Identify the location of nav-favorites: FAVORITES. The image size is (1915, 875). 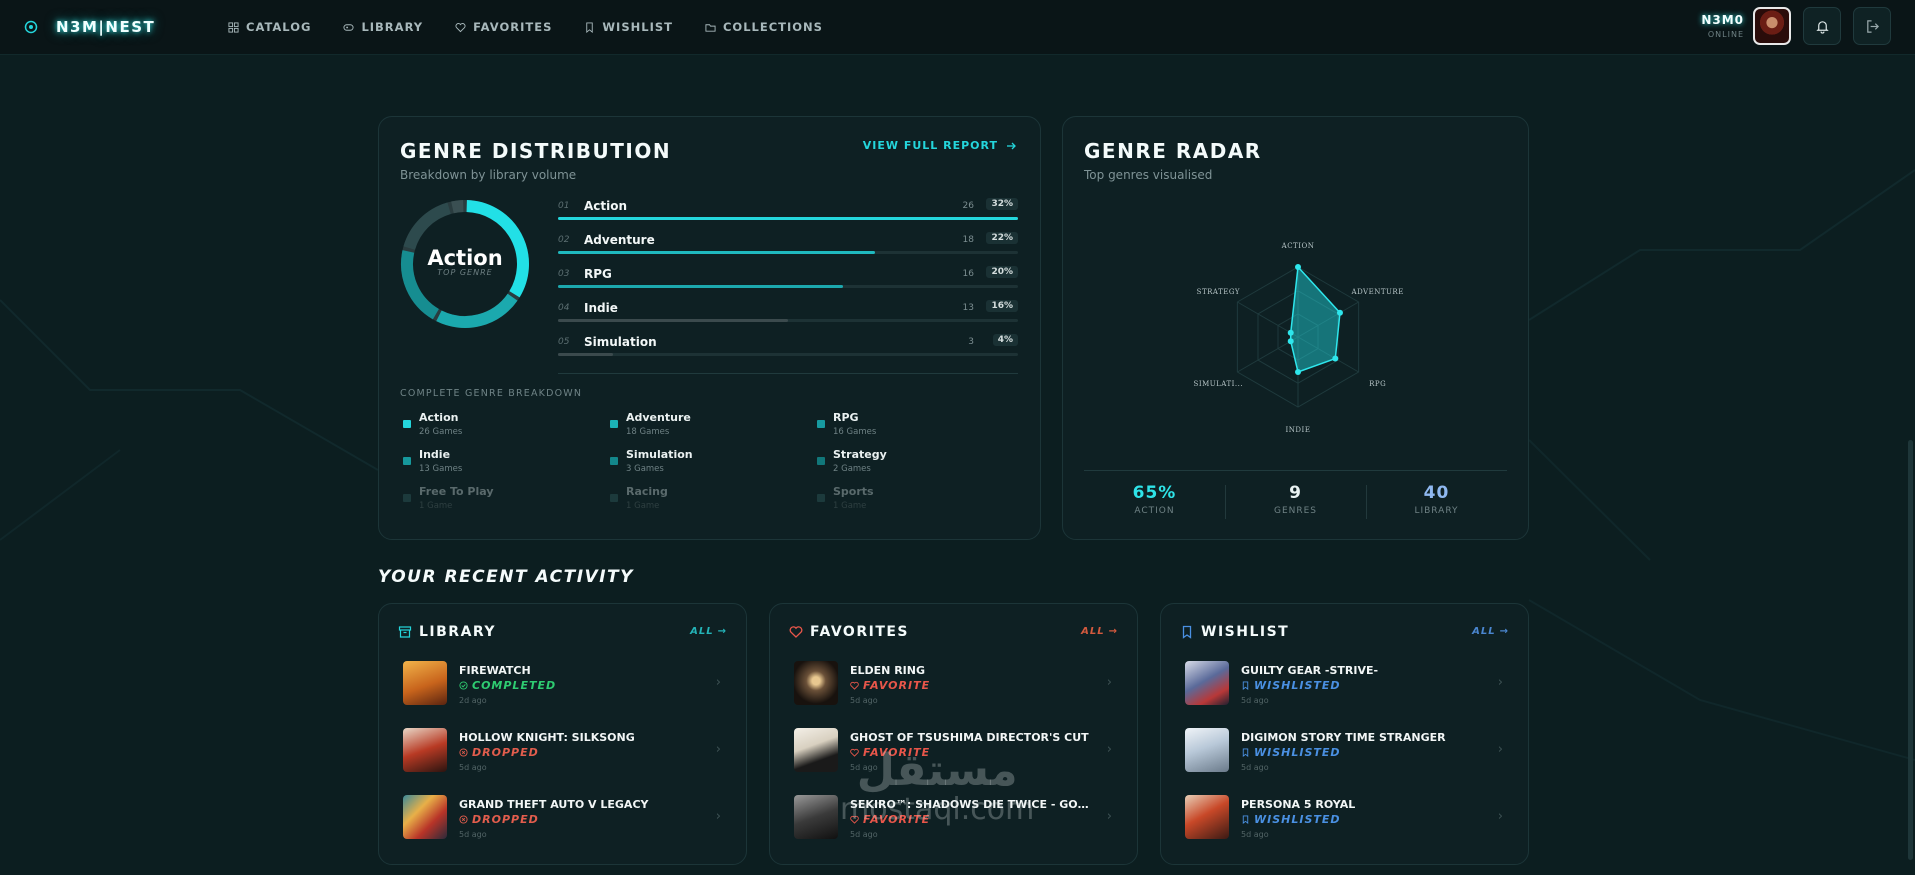
(503, 27).